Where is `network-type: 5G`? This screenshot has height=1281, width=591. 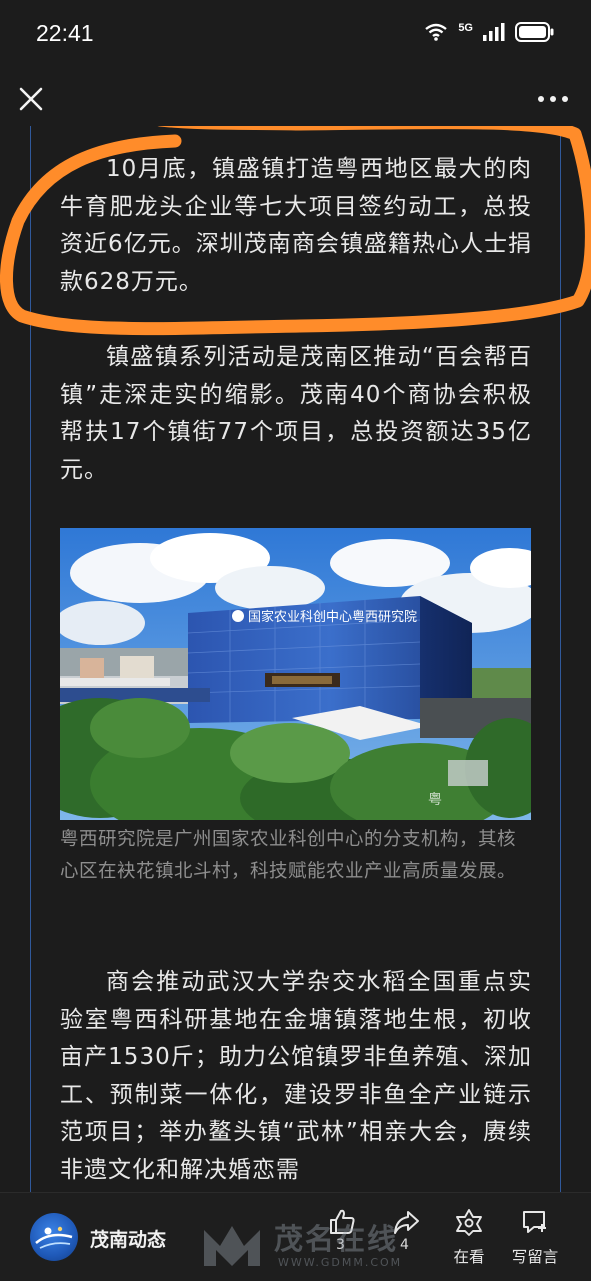 network-type: 5G is located at coordinates (465, 28).